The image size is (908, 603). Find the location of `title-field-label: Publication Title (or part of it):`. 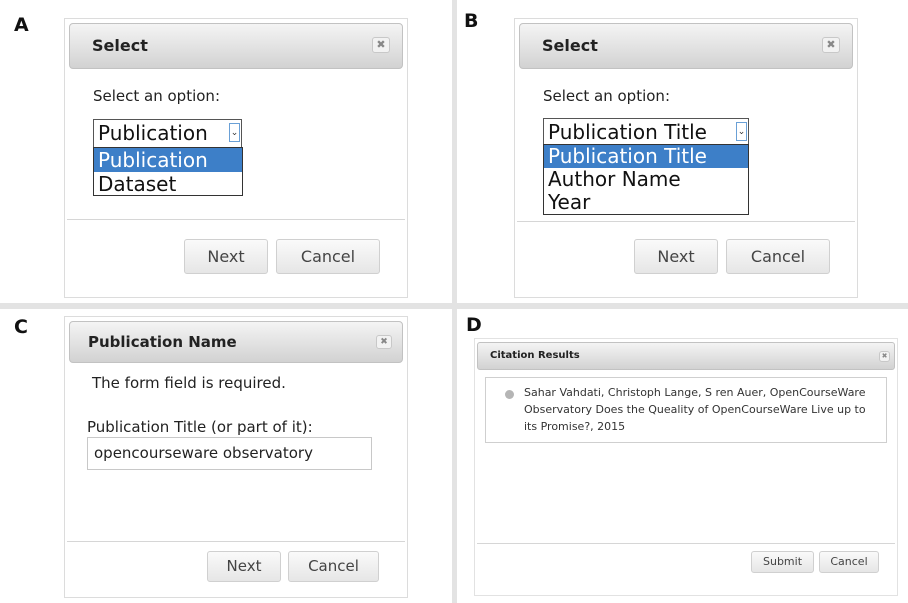

title-field-label: Publication Title (or part of it): is located at coordinates (200, 427).